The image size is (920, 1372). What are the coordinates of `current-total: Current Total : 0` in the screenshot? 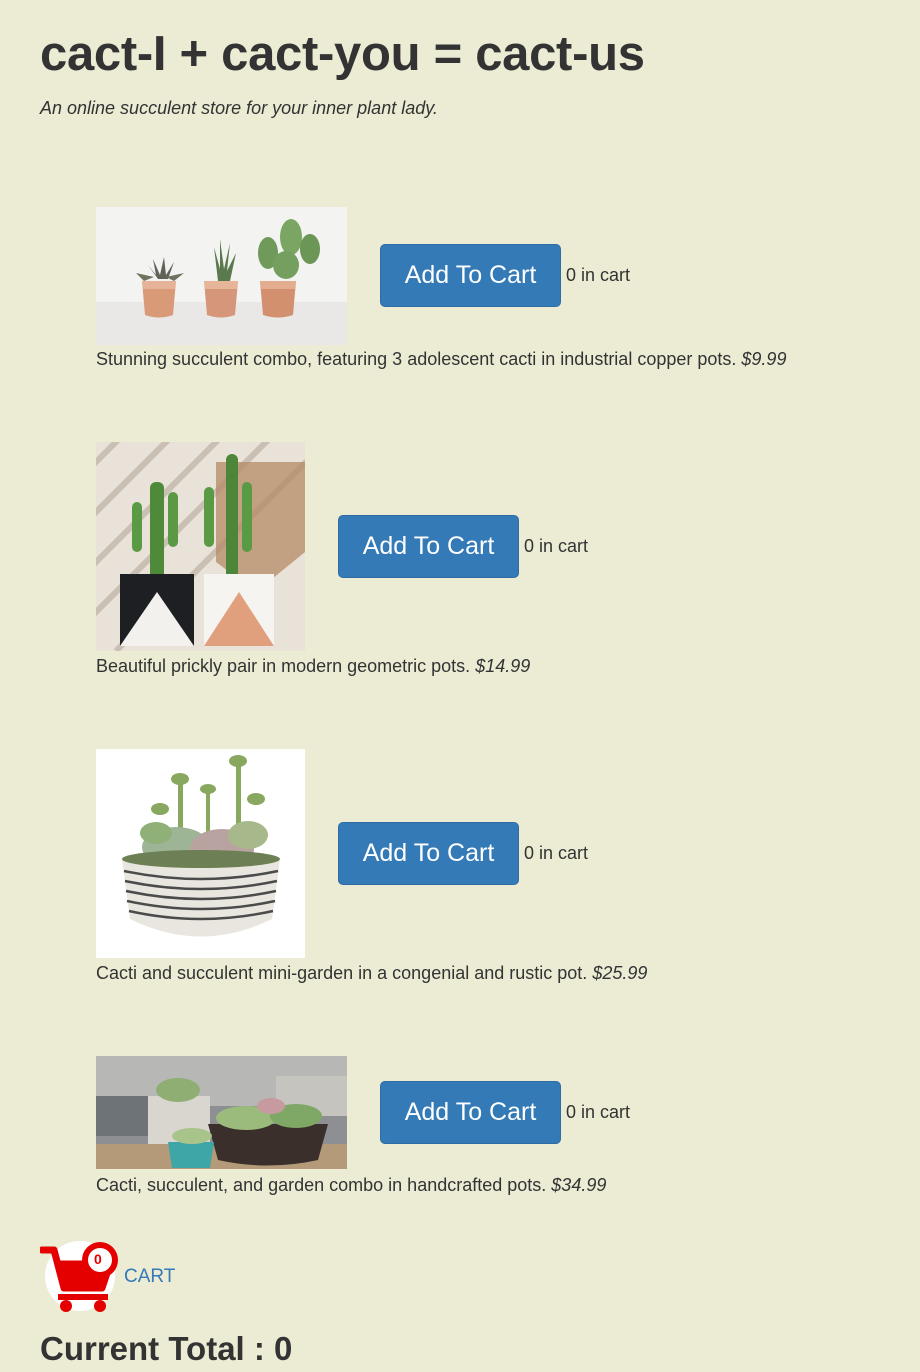 It's located at (166, 1348).